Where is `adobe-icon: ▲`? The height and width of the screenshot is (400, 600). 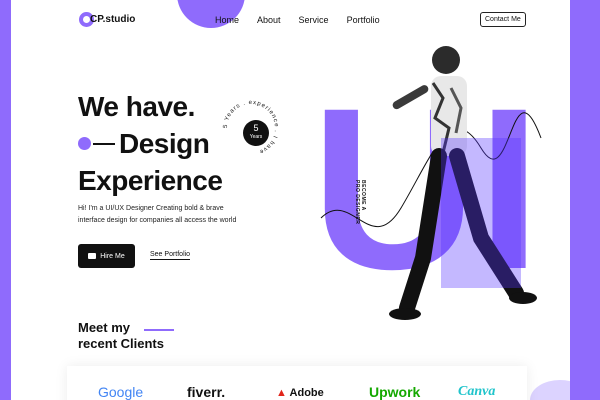
adobe-icon: ▲ is located at coordinates (281, 393).